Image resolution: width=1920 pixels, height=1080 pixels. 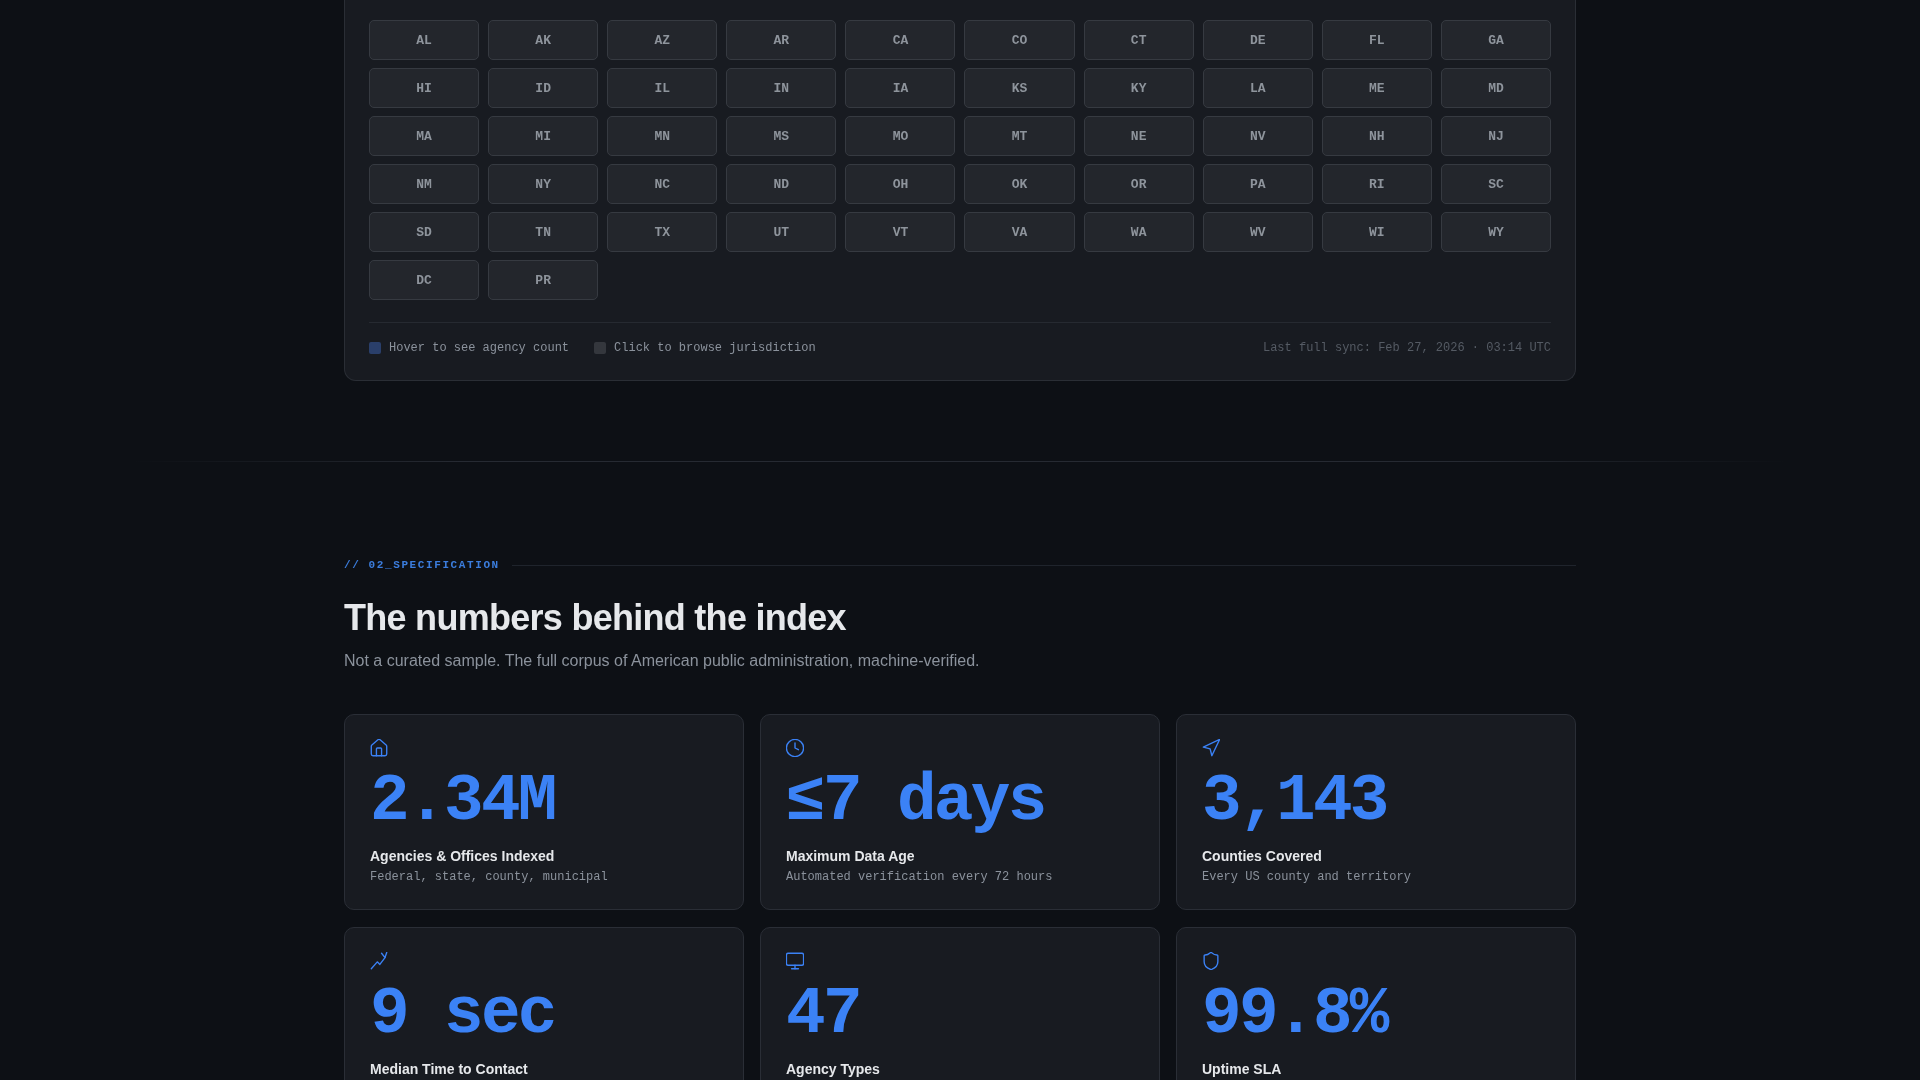 What do you see at coordinates (900, 40) in the screenshot?
I see `state-button: CA` at bounding box center [900, 40].